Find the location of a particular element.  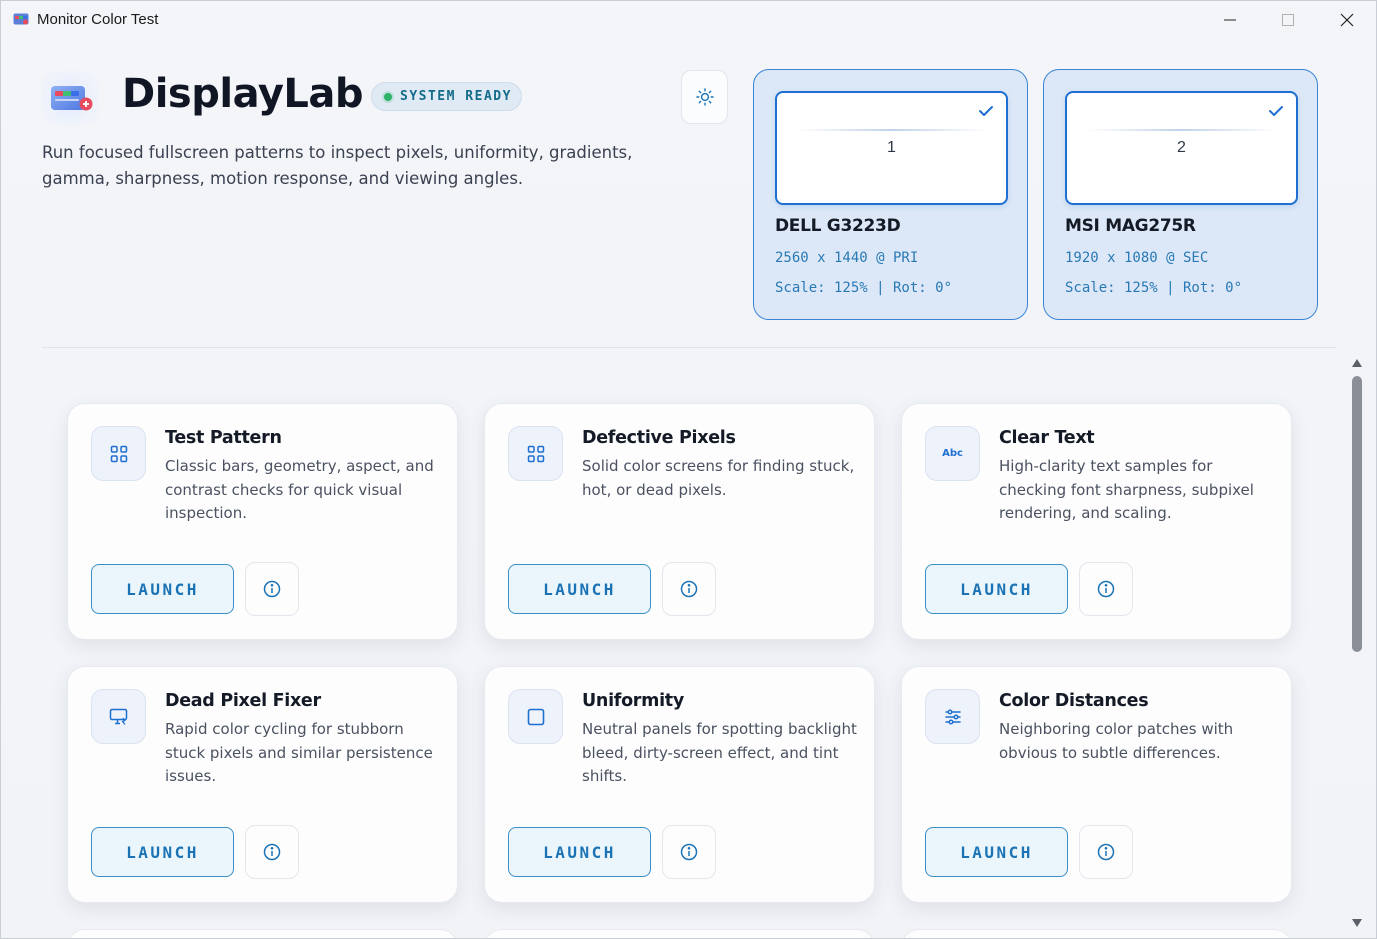

monitor-number: 2 is located at coordinates (1181, 147).